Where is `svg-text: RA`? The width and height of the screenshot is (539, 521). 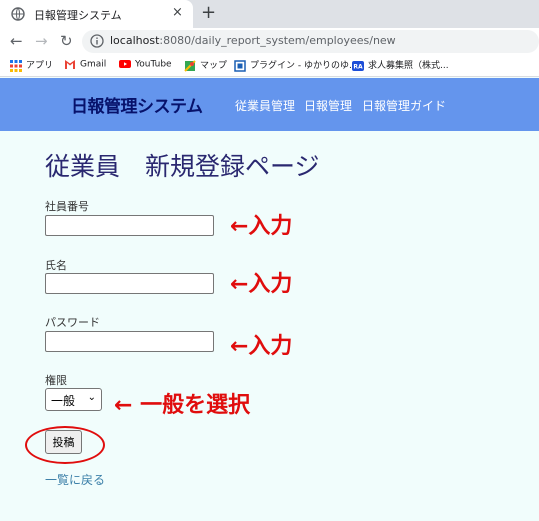
svg-text: RA is located at coordinates (358, 66).